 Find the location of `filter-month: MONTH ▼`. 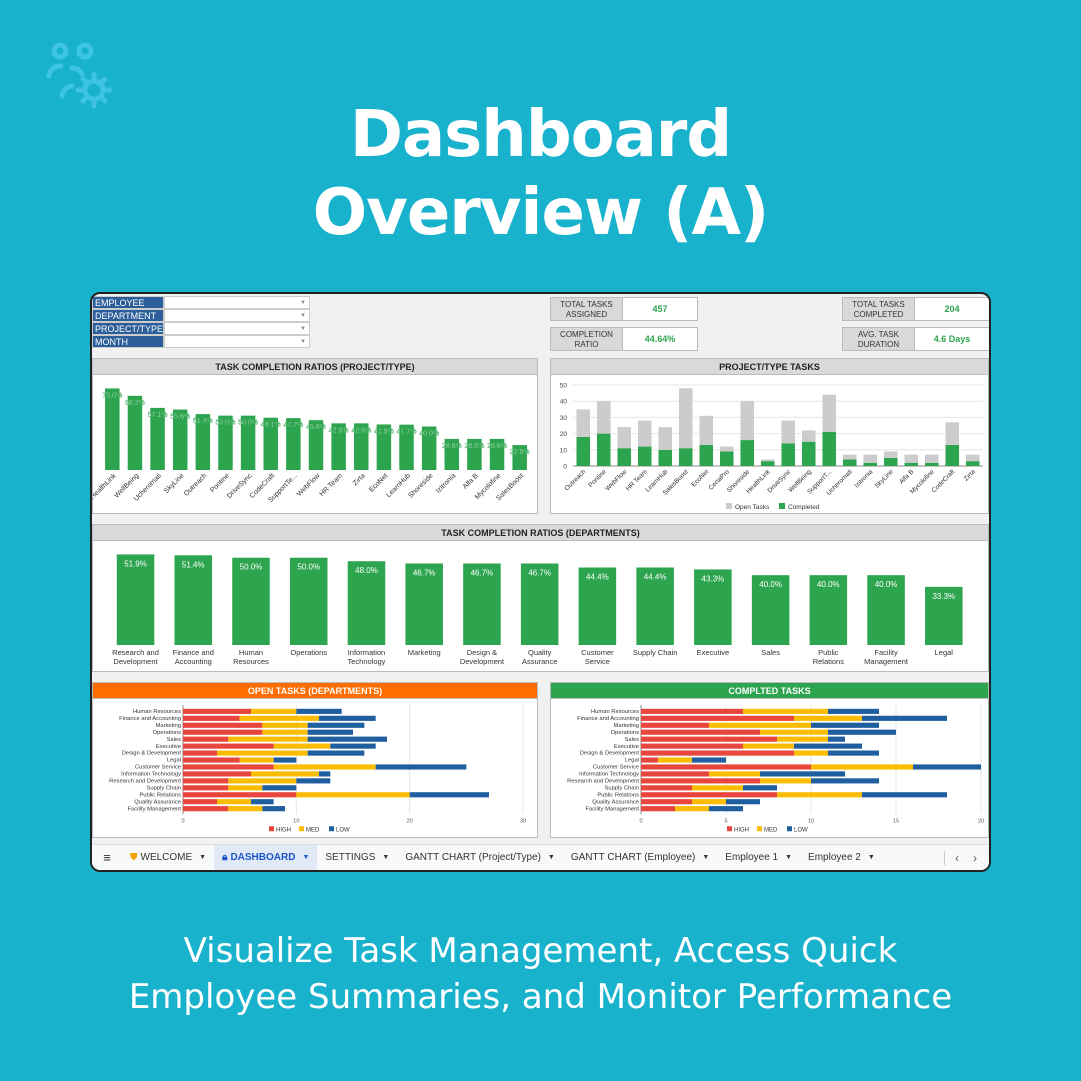

filter-month: MONTH ▼ is located at coordinates (202, 341).